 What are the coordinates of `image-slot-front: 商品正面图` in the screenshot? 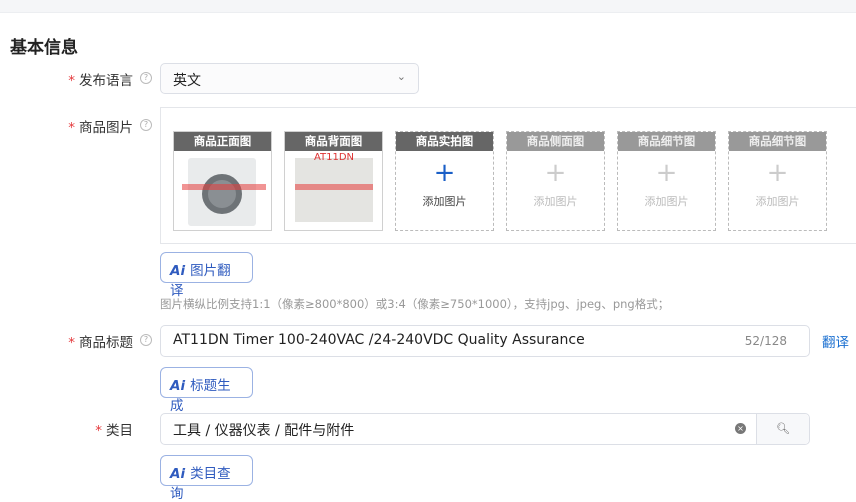 It's located at (222, 181).